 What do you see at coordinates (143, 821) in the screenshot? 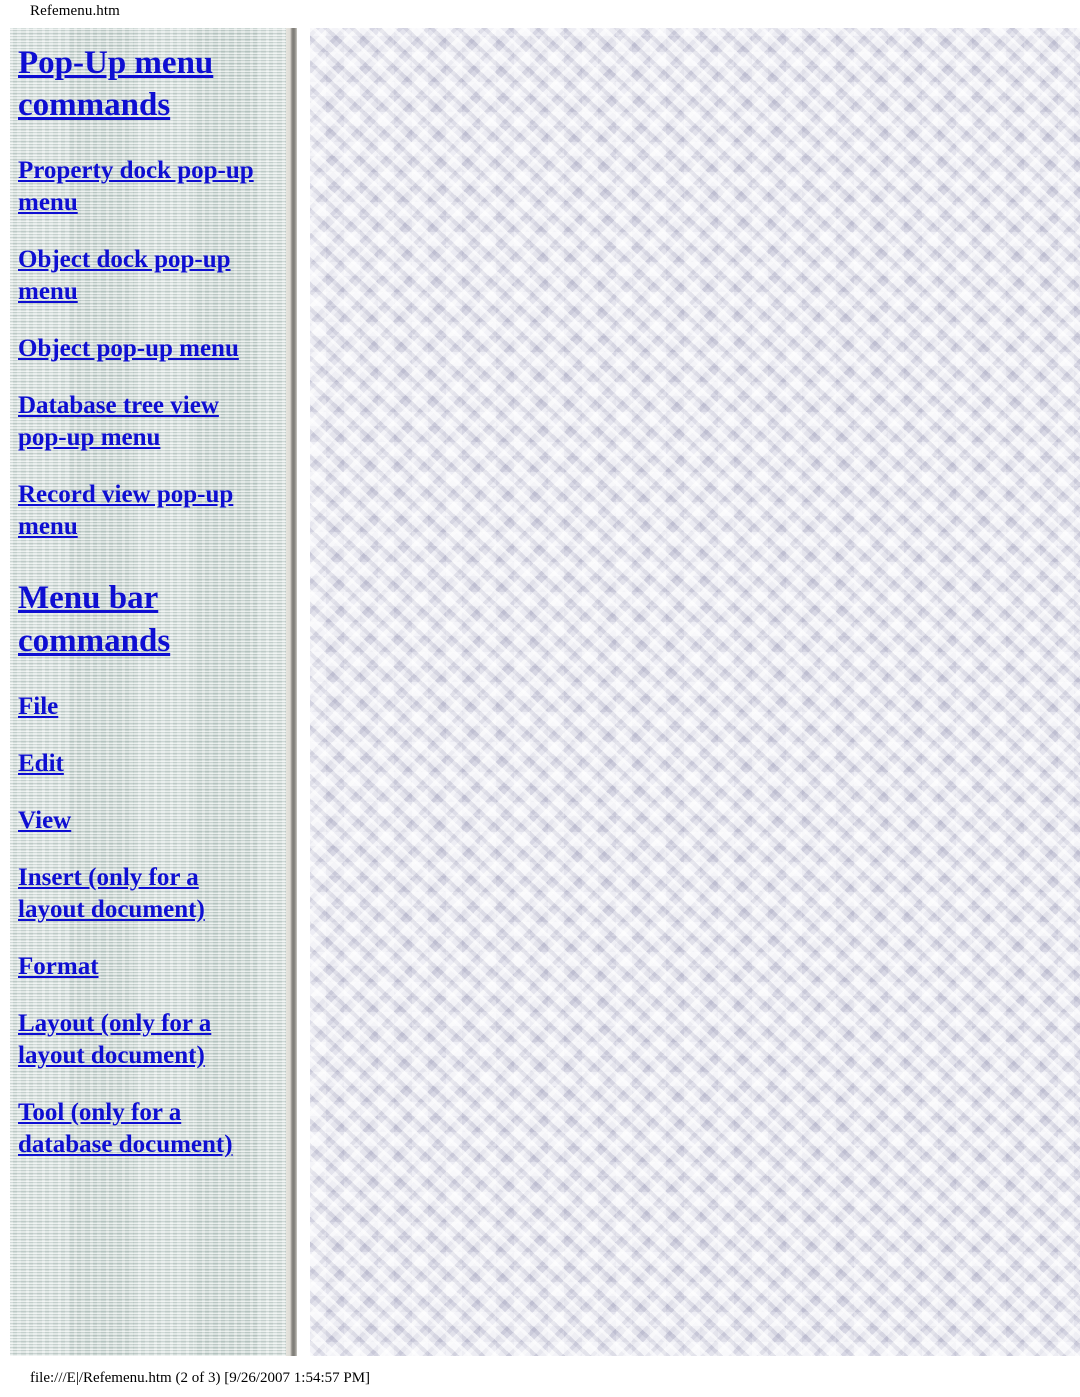
I see `list-item: View` at bounding box center [143, 821].